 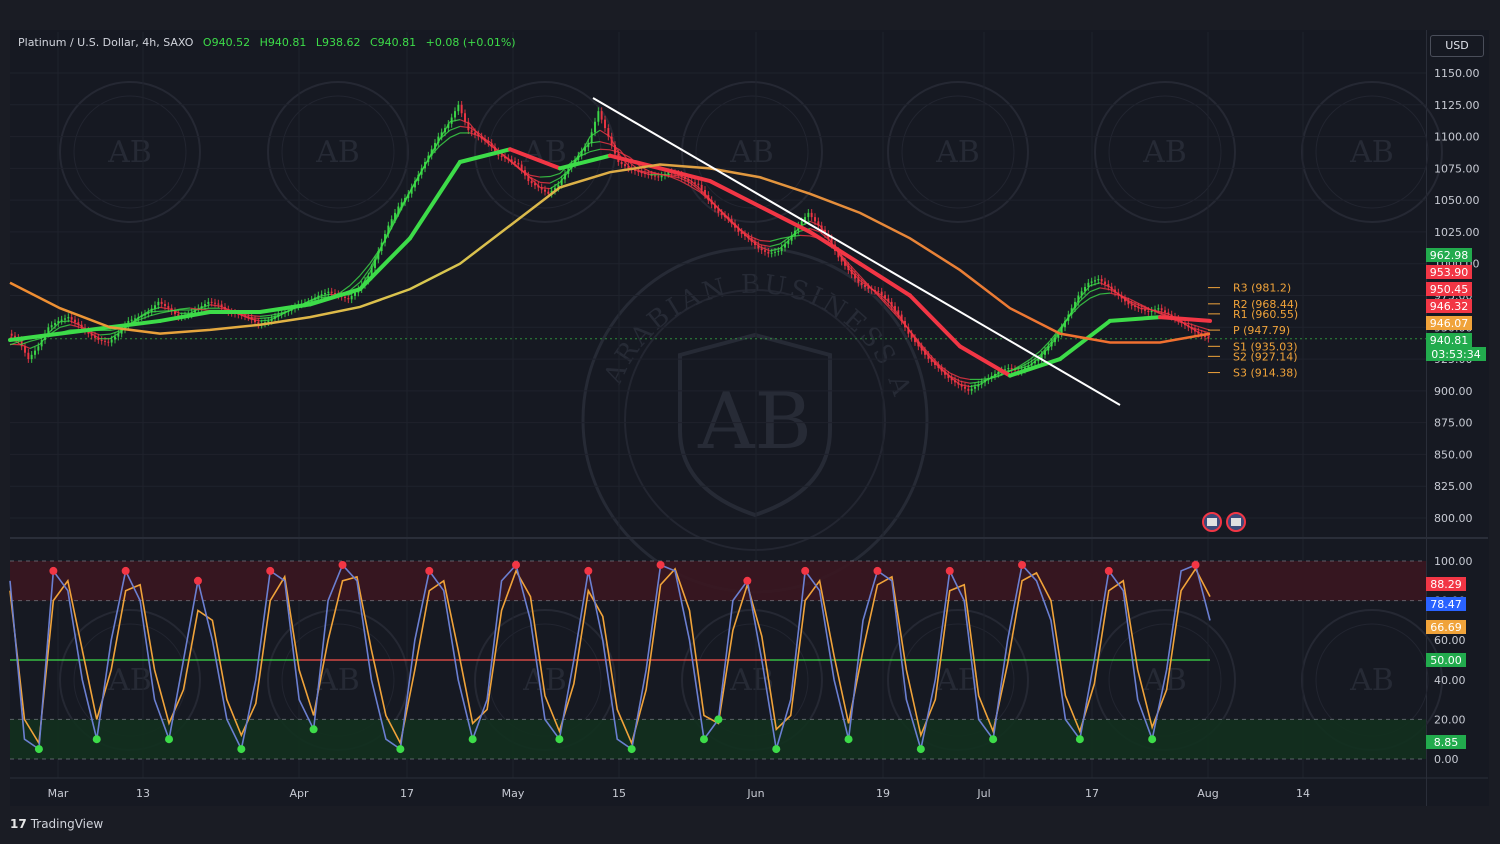 I want to click on price-tick-label: 1075.00, so click(x=1457, y=168).